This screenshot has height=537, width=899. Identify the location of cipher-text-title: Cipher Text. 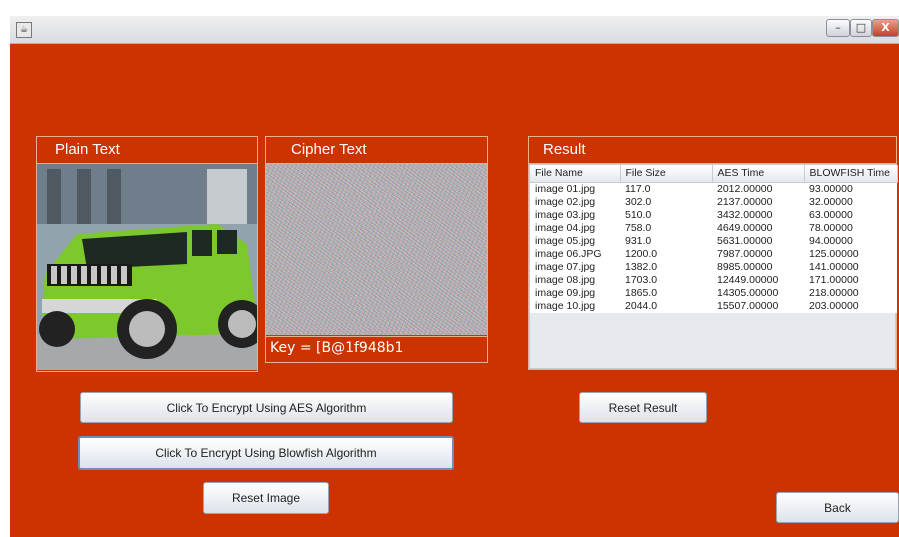
(329, 149).